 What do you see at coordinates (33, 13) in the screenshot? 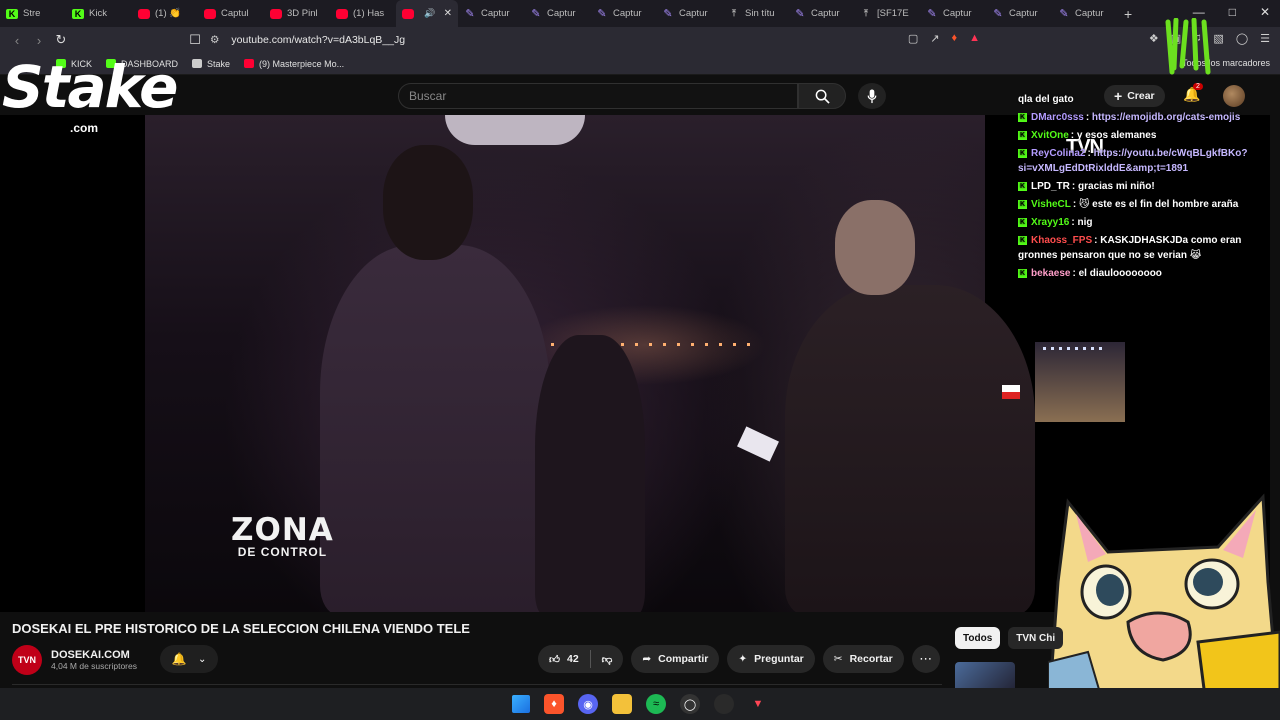
I see `browser-tab: K Stre` at bounding box center [33, 13].